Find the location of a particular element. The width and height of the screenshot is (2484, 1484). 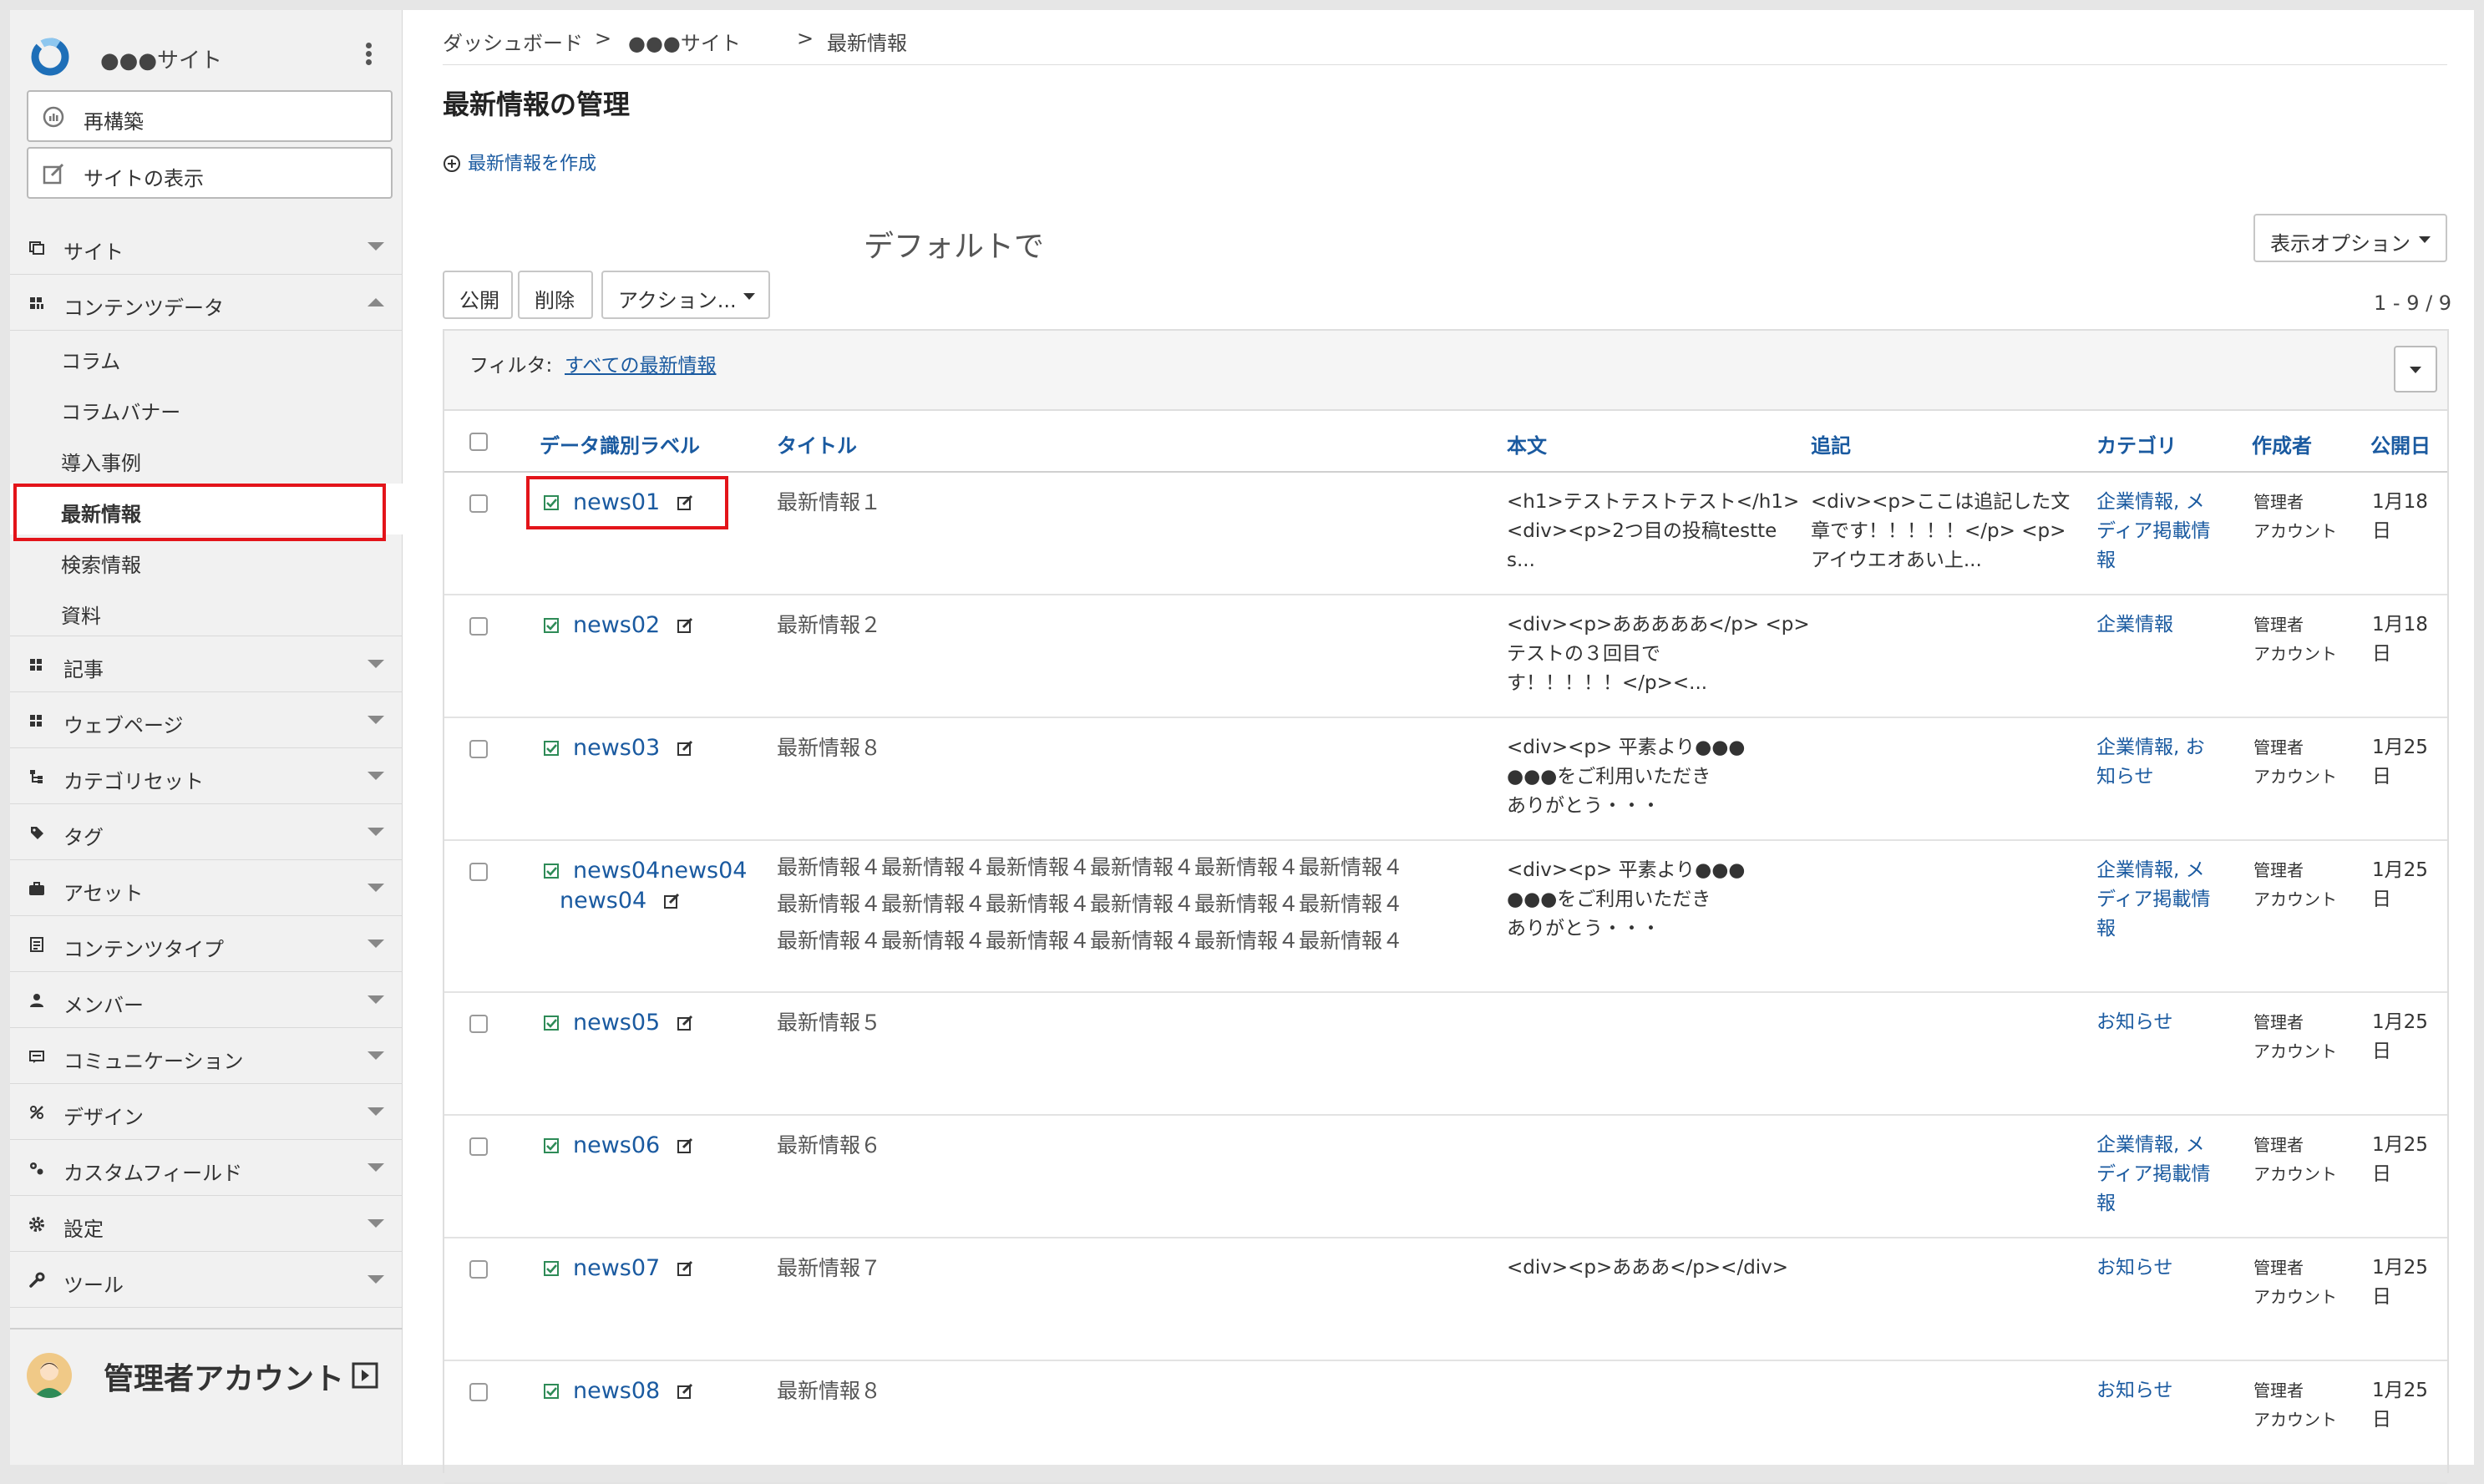

sidebar-item-member: メンバー is located at coordinates (206, 1000).